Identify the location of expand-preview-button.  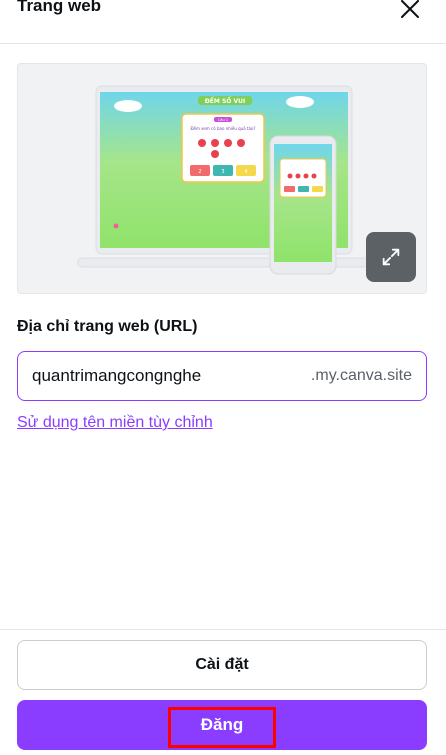
(391, 257).